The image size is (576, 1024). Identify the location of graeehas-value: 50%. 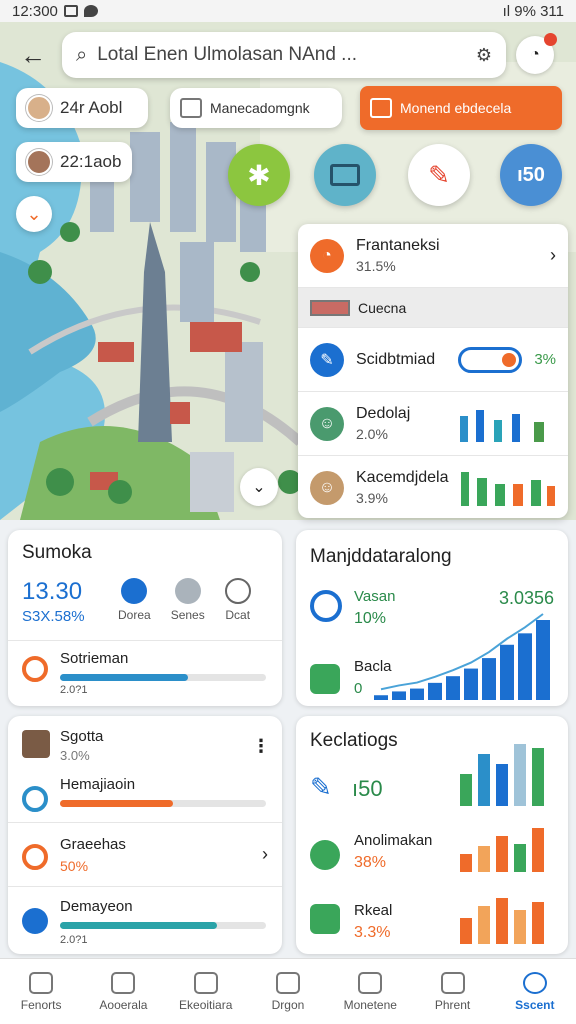
(74, 866).